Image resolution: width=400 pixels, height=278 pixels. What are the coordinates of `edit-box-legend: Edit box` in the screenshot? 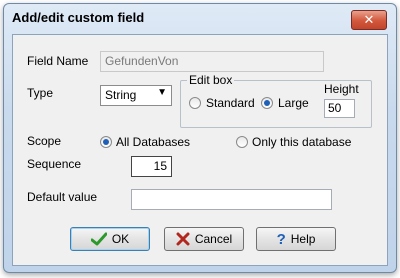 It's located at (211, 80).